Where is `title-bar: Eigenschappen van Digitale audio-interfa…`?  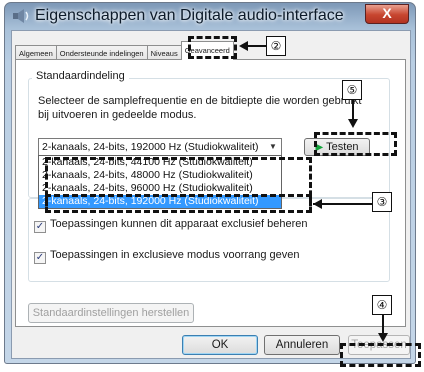 title-bar: Eigenschappen van Digitale audio-interfa… is located at coordinates (210, 16).